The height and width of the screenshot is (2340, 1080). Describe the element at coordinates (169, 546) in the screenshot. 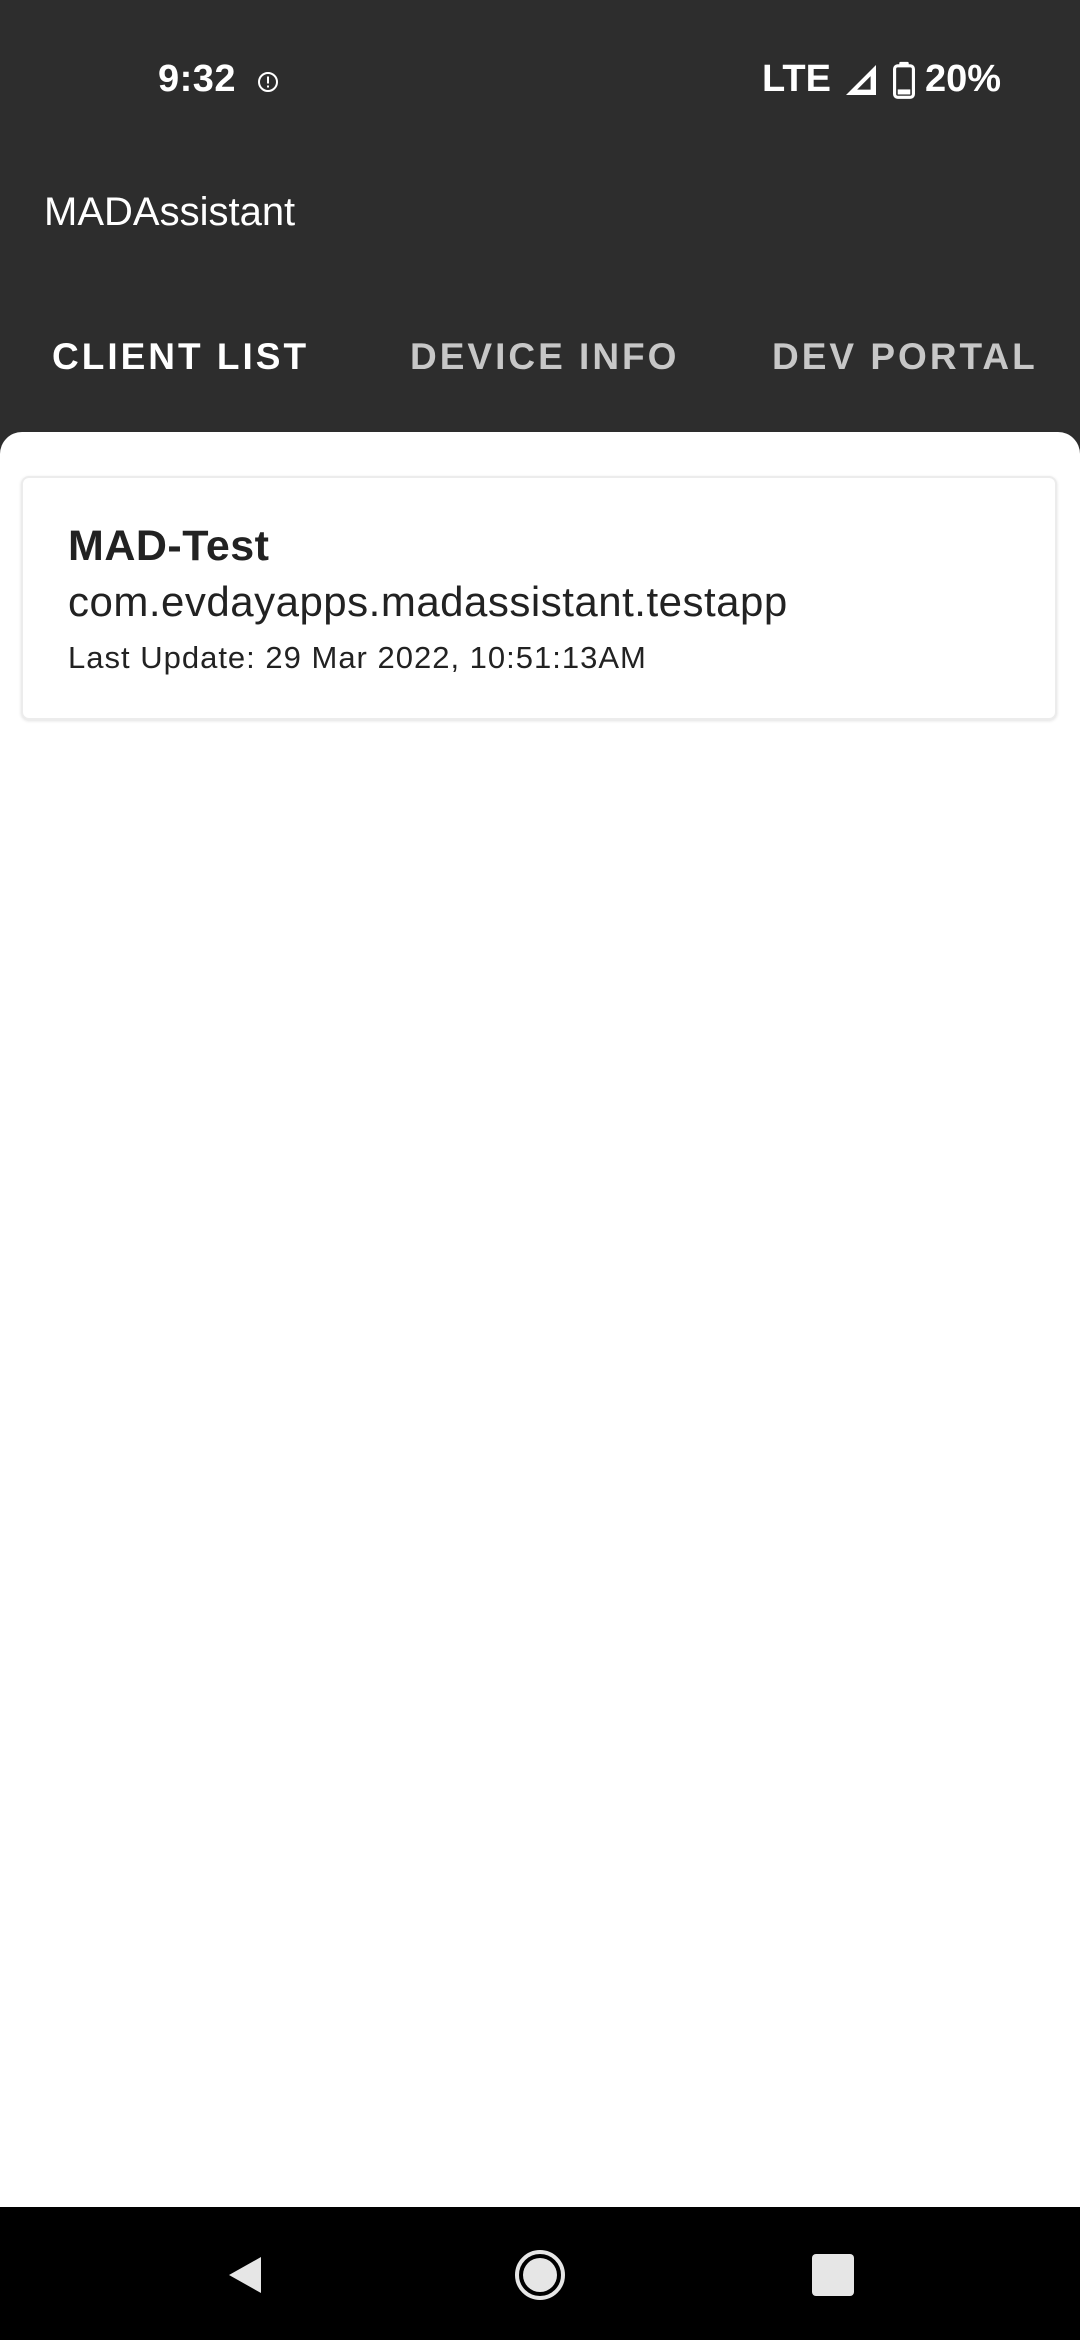

I see `client-name: MAD-Test` at that location.